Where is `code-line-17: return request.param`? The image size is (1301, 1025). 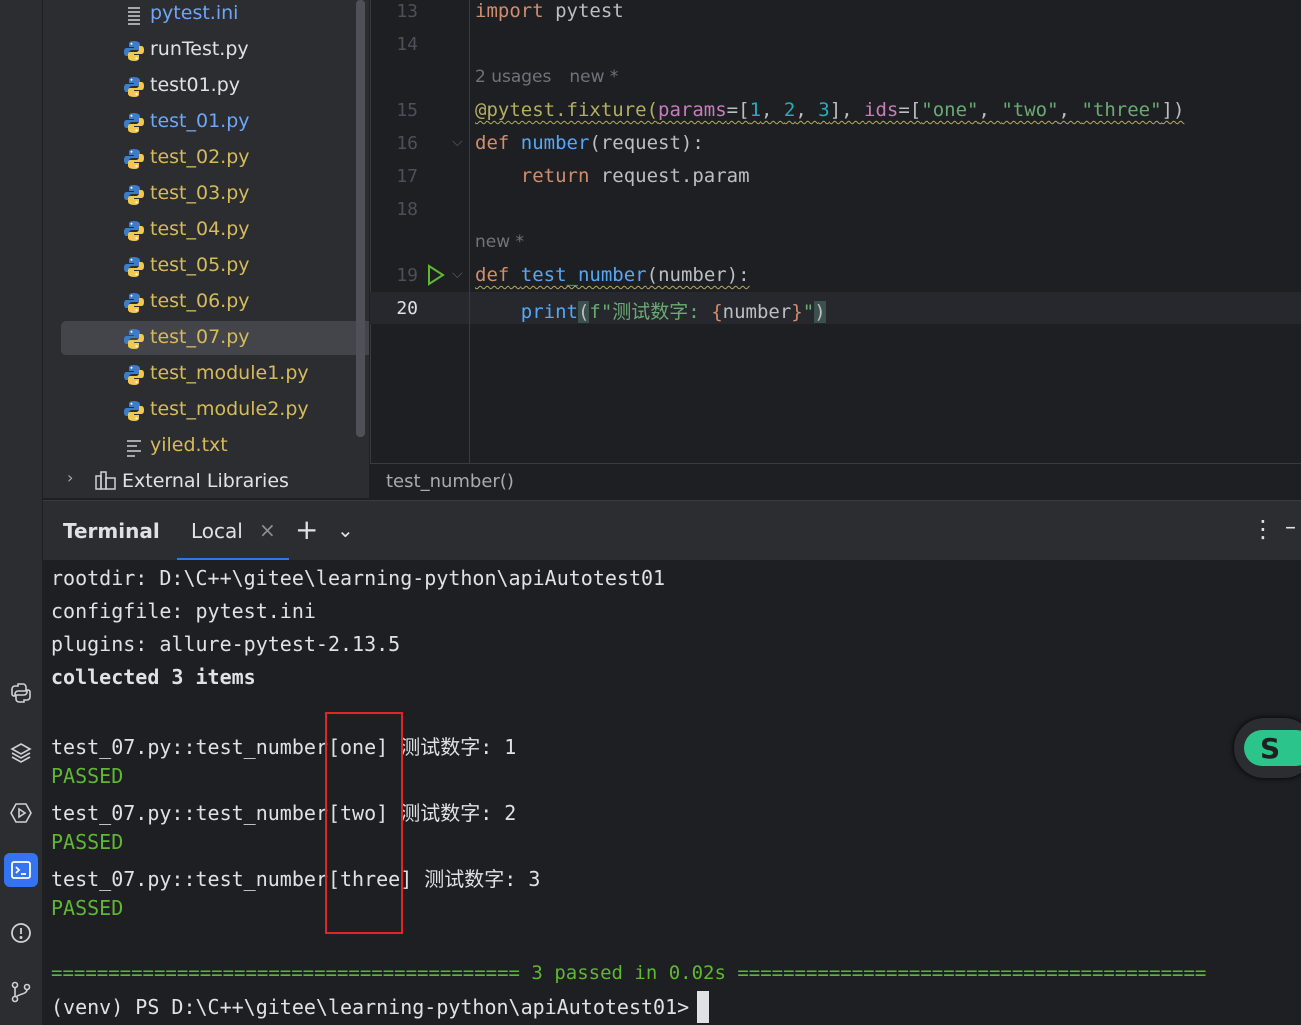
code-line-17: return request.param is located at coordinates (612, 176).